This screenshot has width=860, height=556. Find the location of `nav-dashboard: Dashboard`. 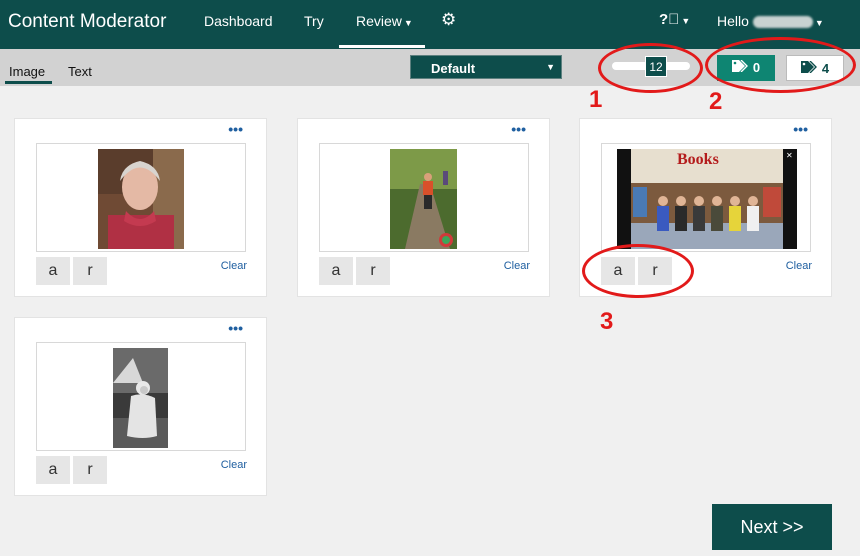

nav-dashboard: Dashboard is located at coordinates (238, 21).